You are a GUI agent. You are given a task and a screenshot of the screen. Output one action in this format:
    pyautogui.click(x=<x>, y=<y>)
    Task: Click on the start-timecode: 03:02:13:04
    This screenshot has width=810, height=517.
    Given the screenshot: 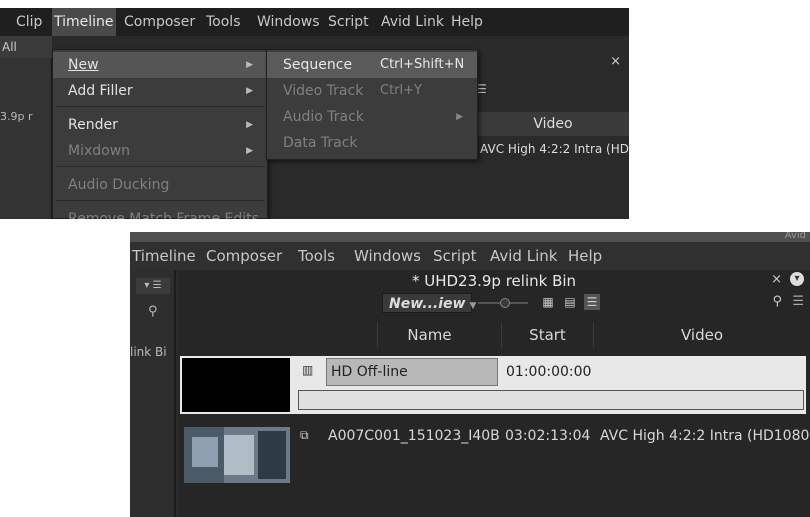 What is the action you would take?
    pyautogui.click(x=548, y=436)
    